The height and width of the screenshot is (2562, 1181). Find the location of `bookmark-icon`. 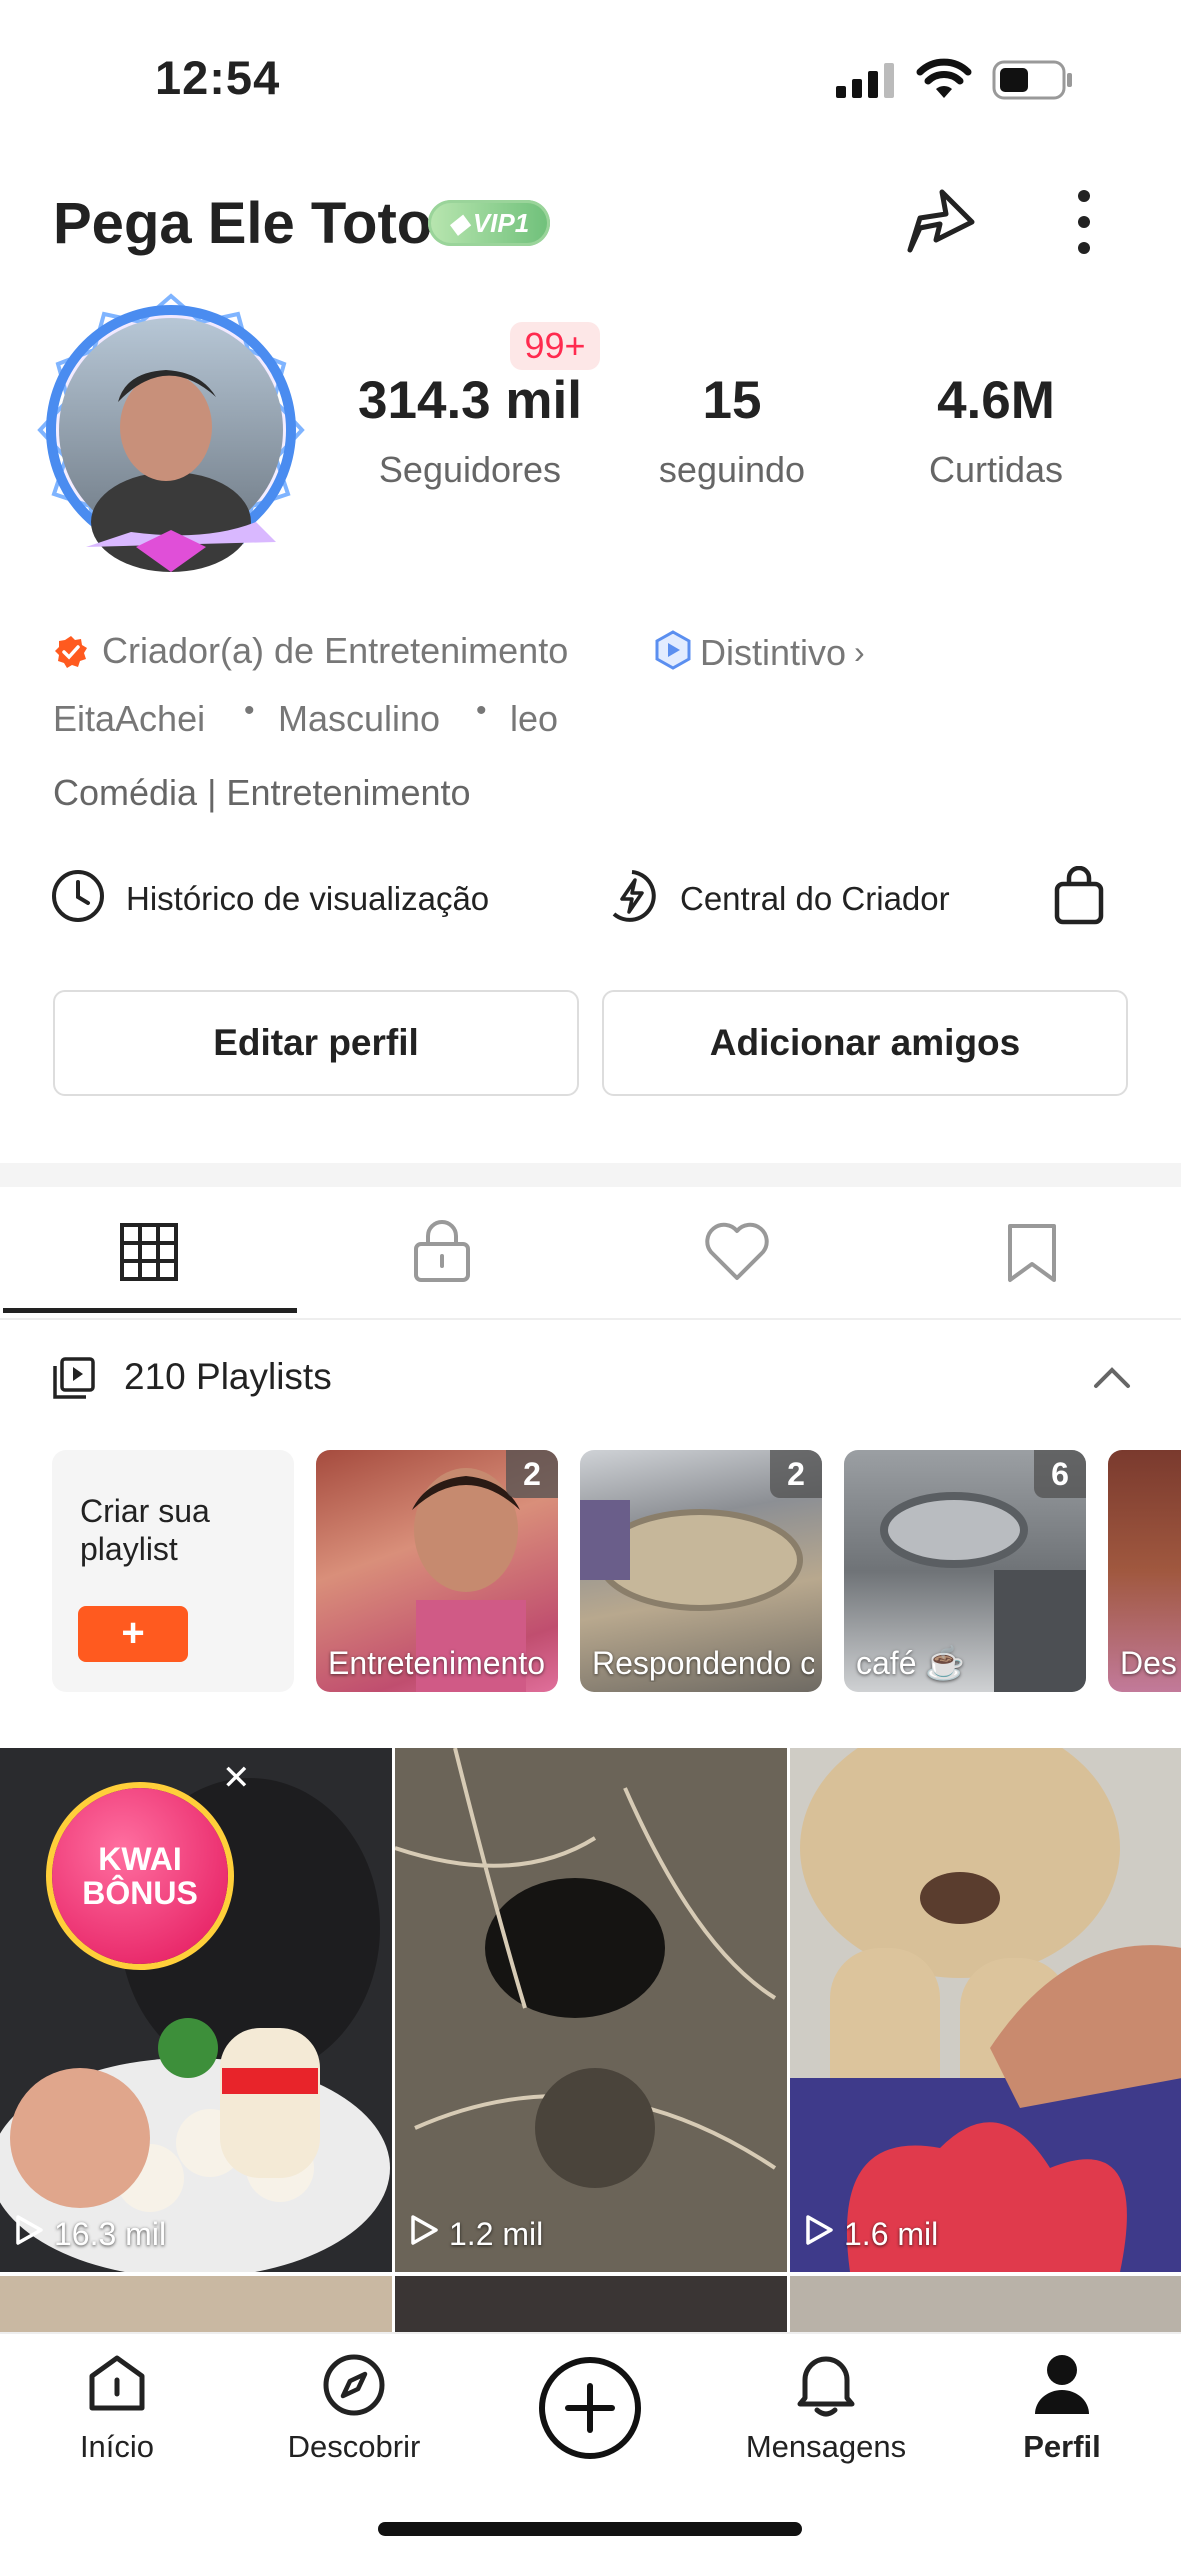

bookmark-icon is located at coordinates (1032, 1256).